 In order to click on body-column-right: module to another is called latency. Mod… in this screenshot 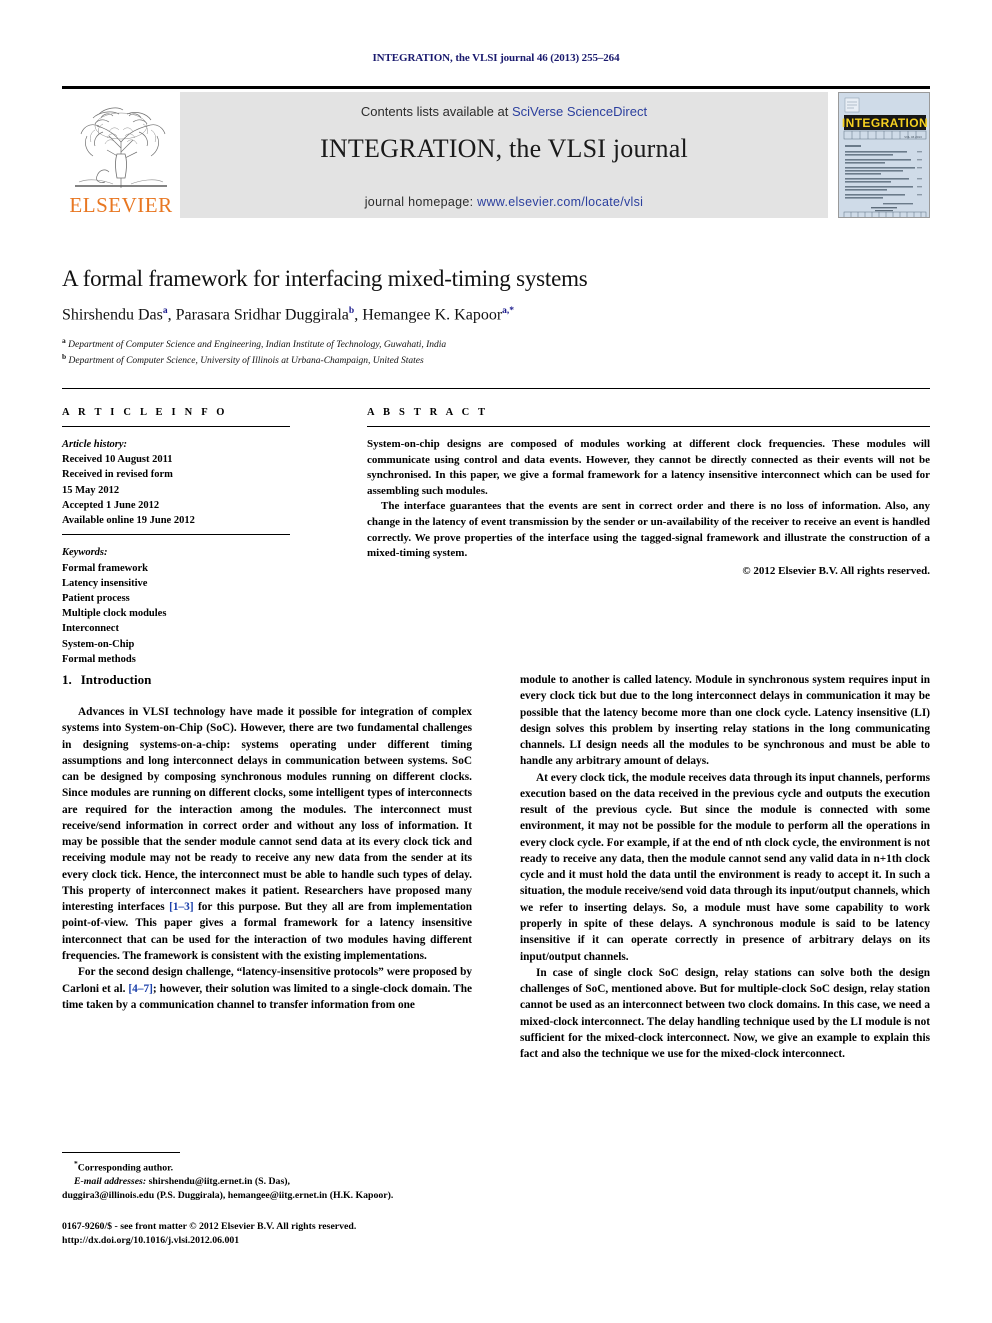, I will do `click(725, 867)`.